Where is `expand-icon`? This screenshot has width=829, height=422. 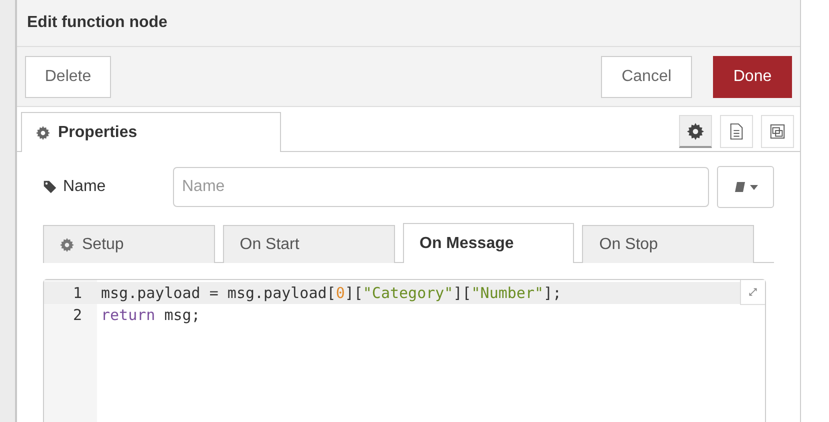 expand-icon is located at coordinates (753, 292).